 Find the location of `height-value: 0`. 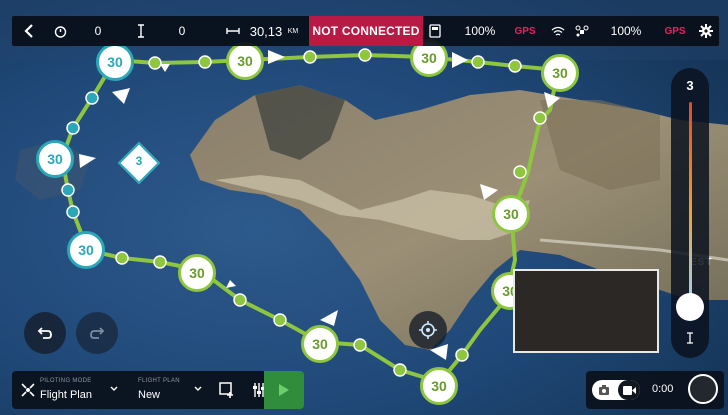

height-value: 0 is located at coordinates (182, 31).